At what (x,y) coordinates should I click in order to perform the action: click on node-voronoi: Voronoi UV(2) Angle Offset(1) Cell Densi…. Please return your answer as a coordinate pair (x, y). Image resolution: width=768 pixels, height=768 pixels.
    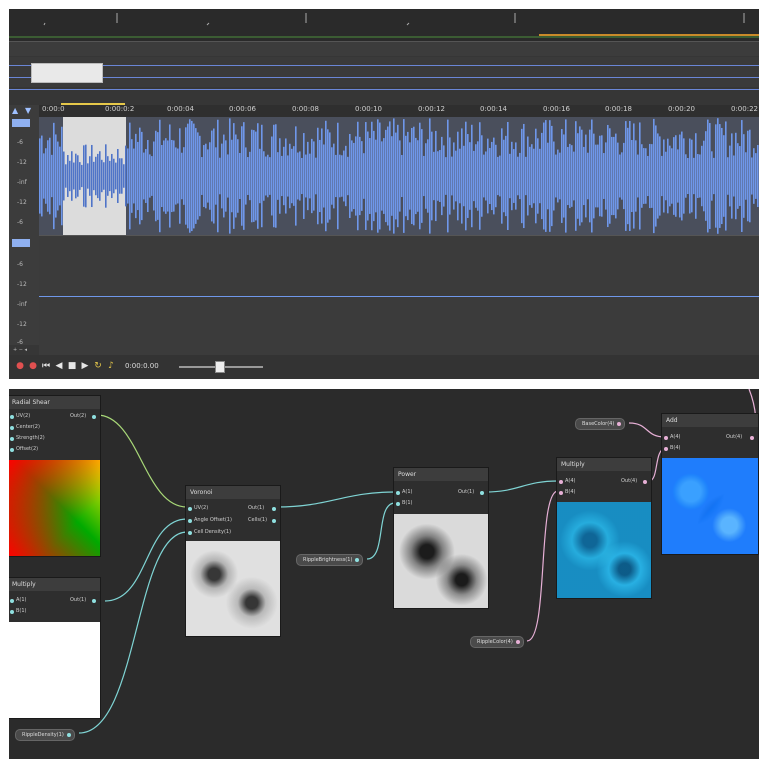
    Looking at the image, I should click on (233, 561).